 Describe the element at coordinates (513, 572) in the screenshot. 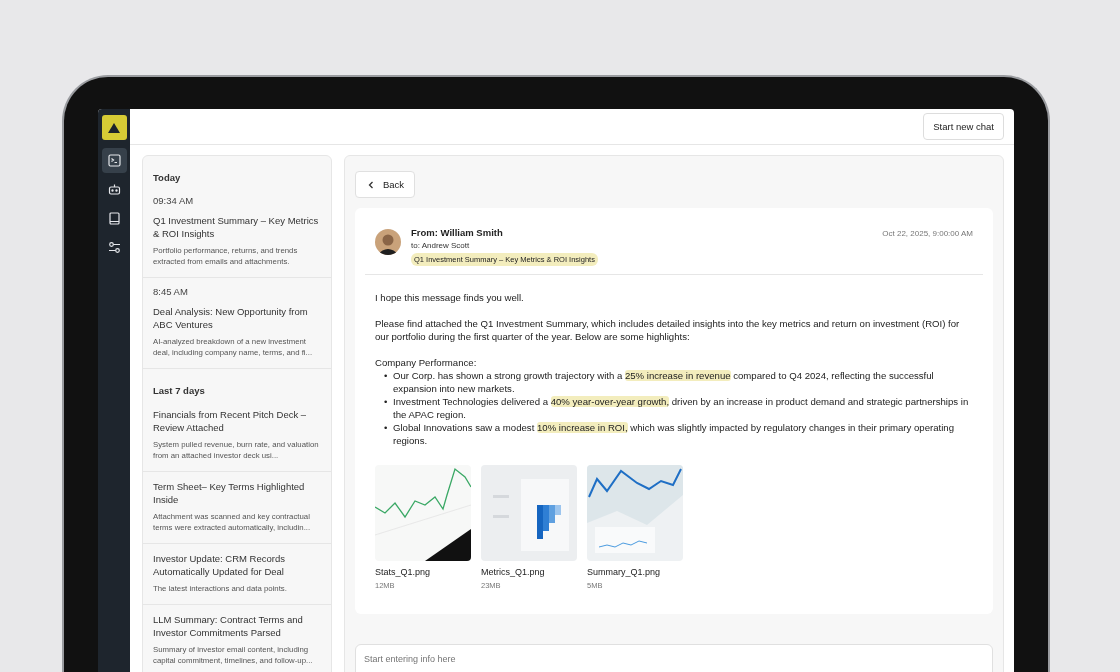

I see `attachment-name: Metrics_Q1.png` at that location.